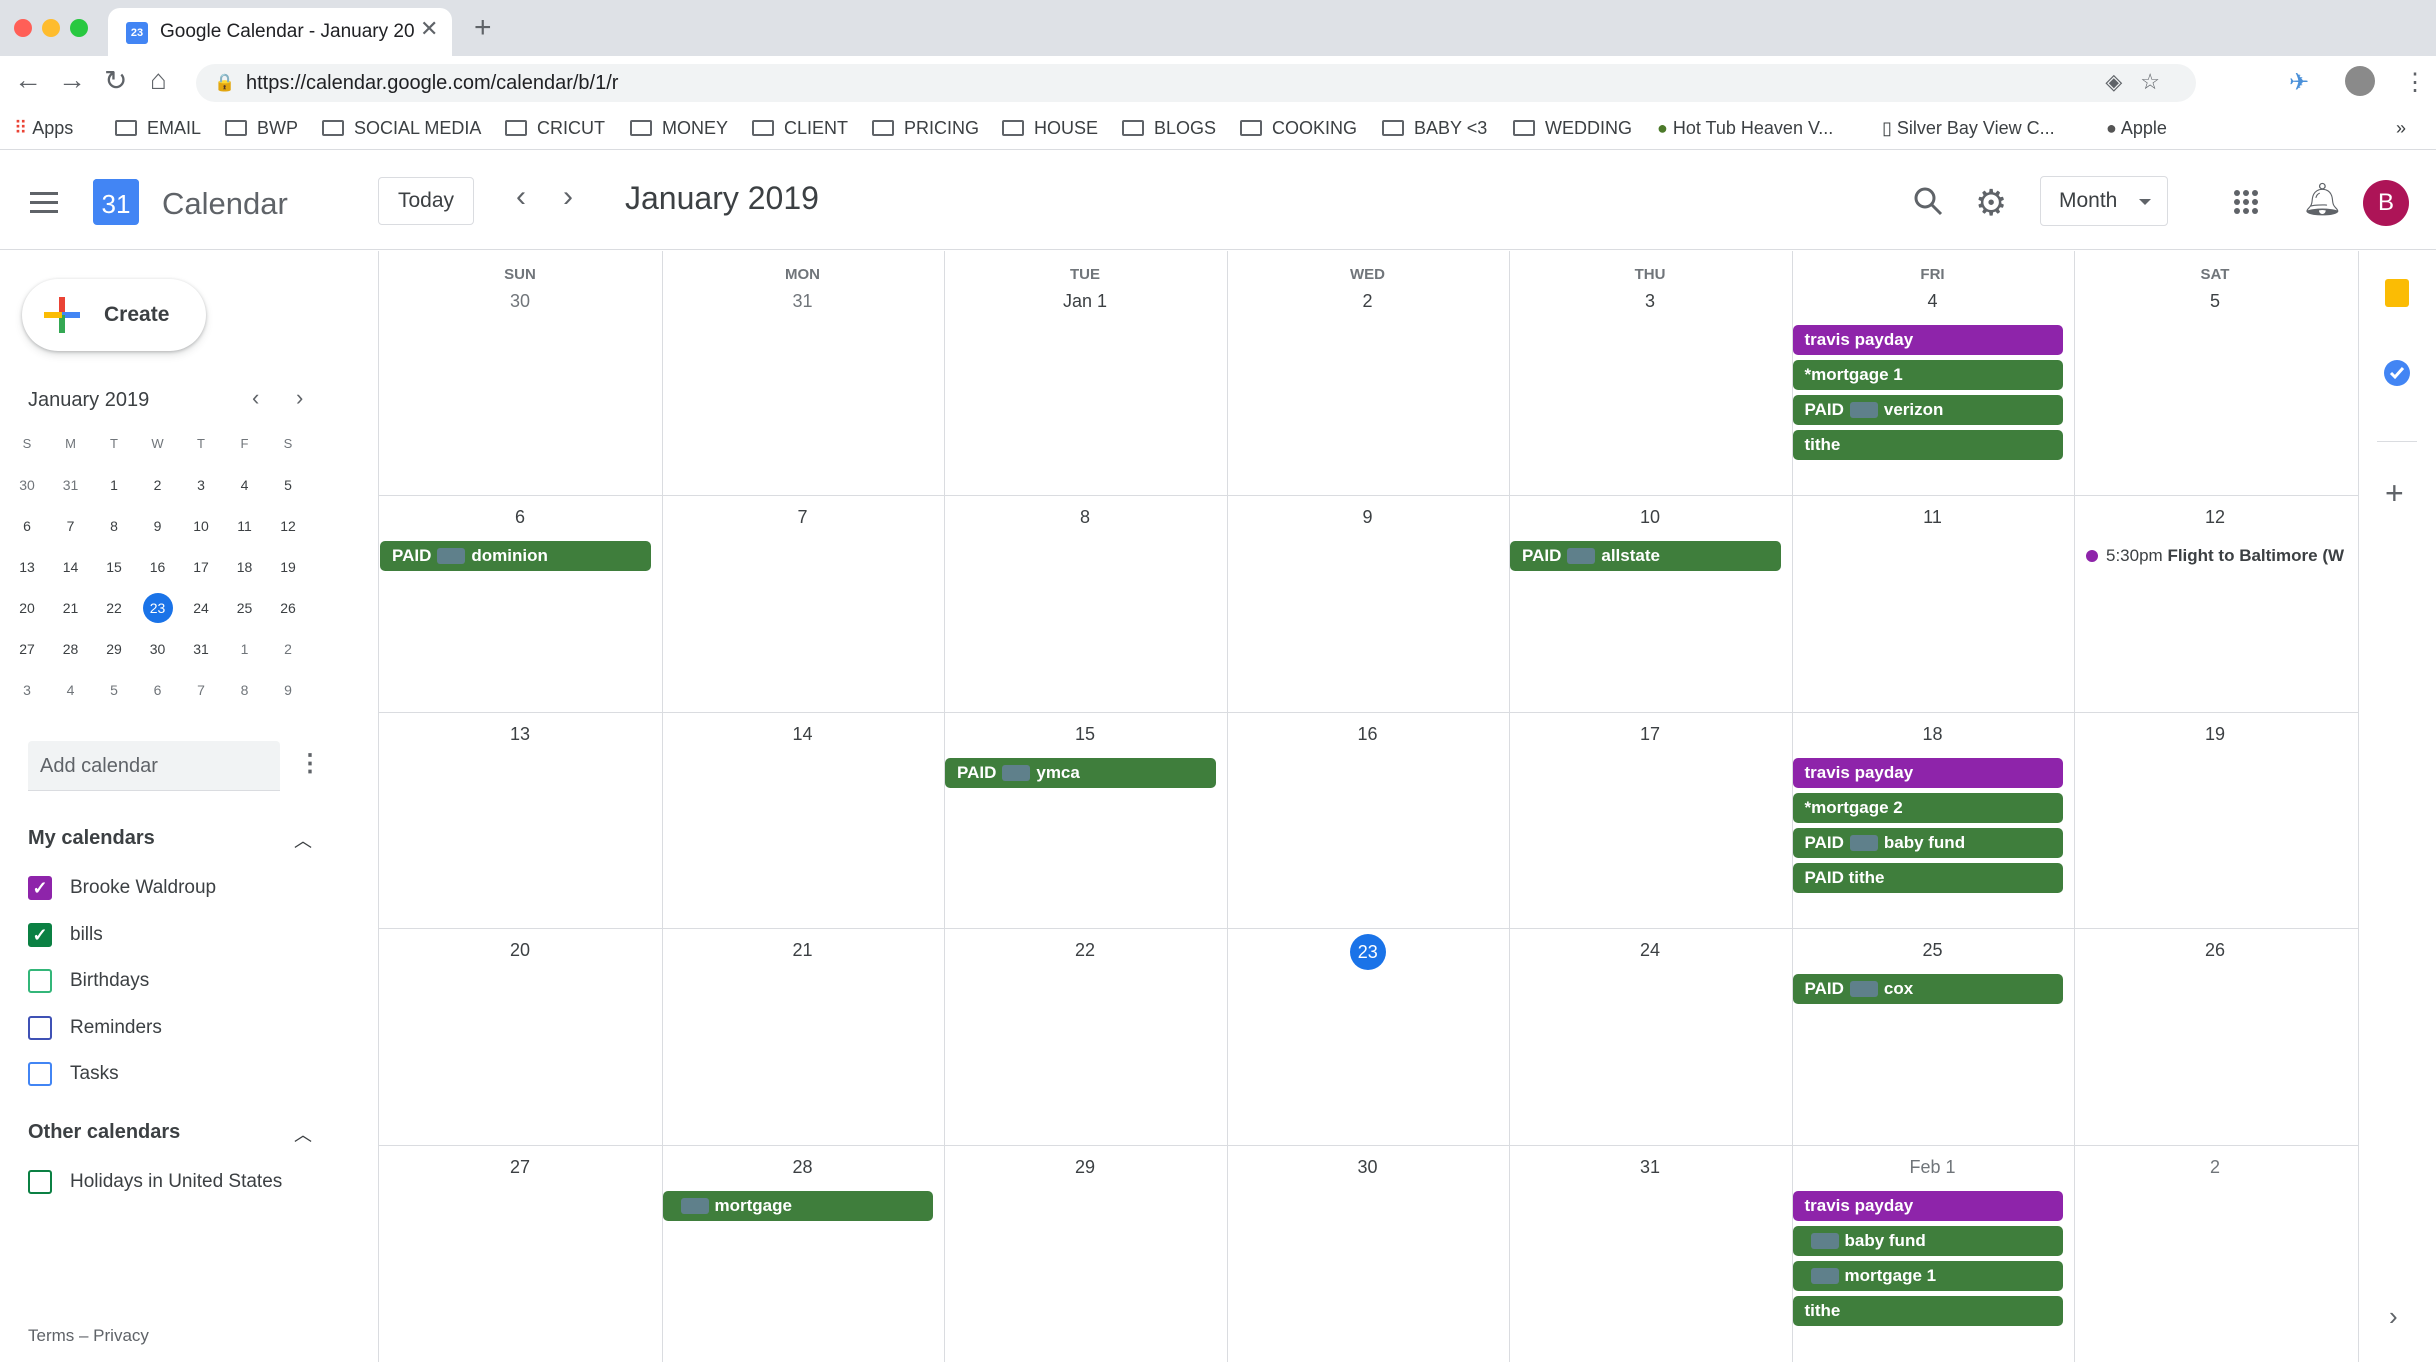  What do you see at coordinates (520, 517) in the screenshot?
I see `day-number: 6` at bounding box center [520, 517].